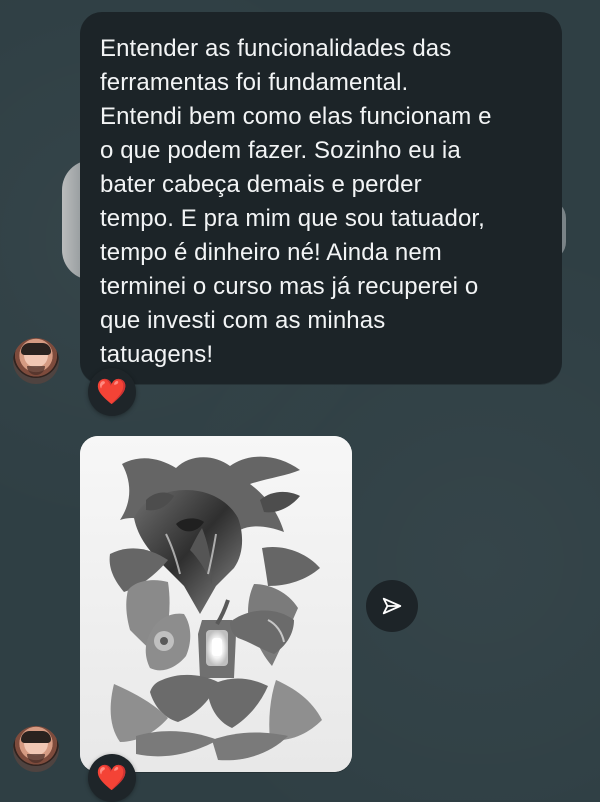 This screenshot has width=600, height=802. I want to click on share-button, so click(392, 606).